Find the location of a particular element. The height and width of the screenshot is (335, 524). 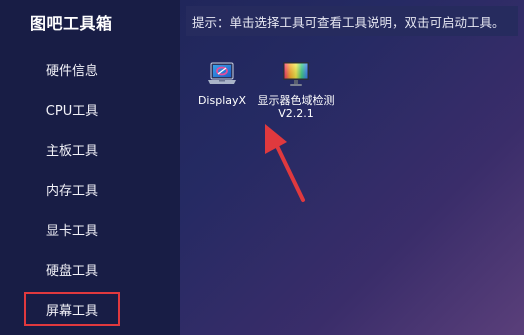

tip-bar: 提示：单击选择工具可查看工具说明，双击可启动工具。 is located at coordinates (352, 21).